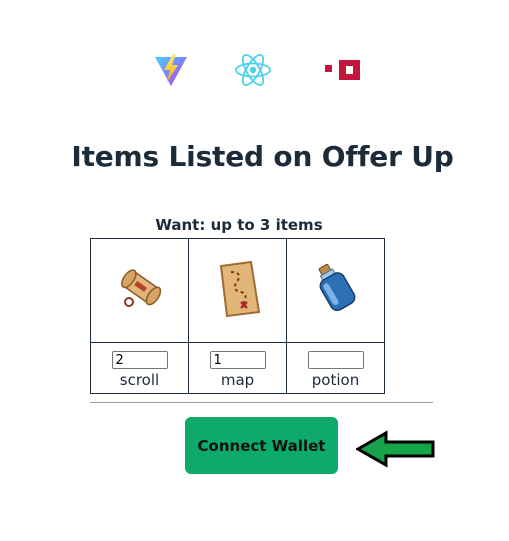 Image resolution: width=509 pixels, height=541 pixels. I want to click on item-control-cell: potion, so click(335, 368).